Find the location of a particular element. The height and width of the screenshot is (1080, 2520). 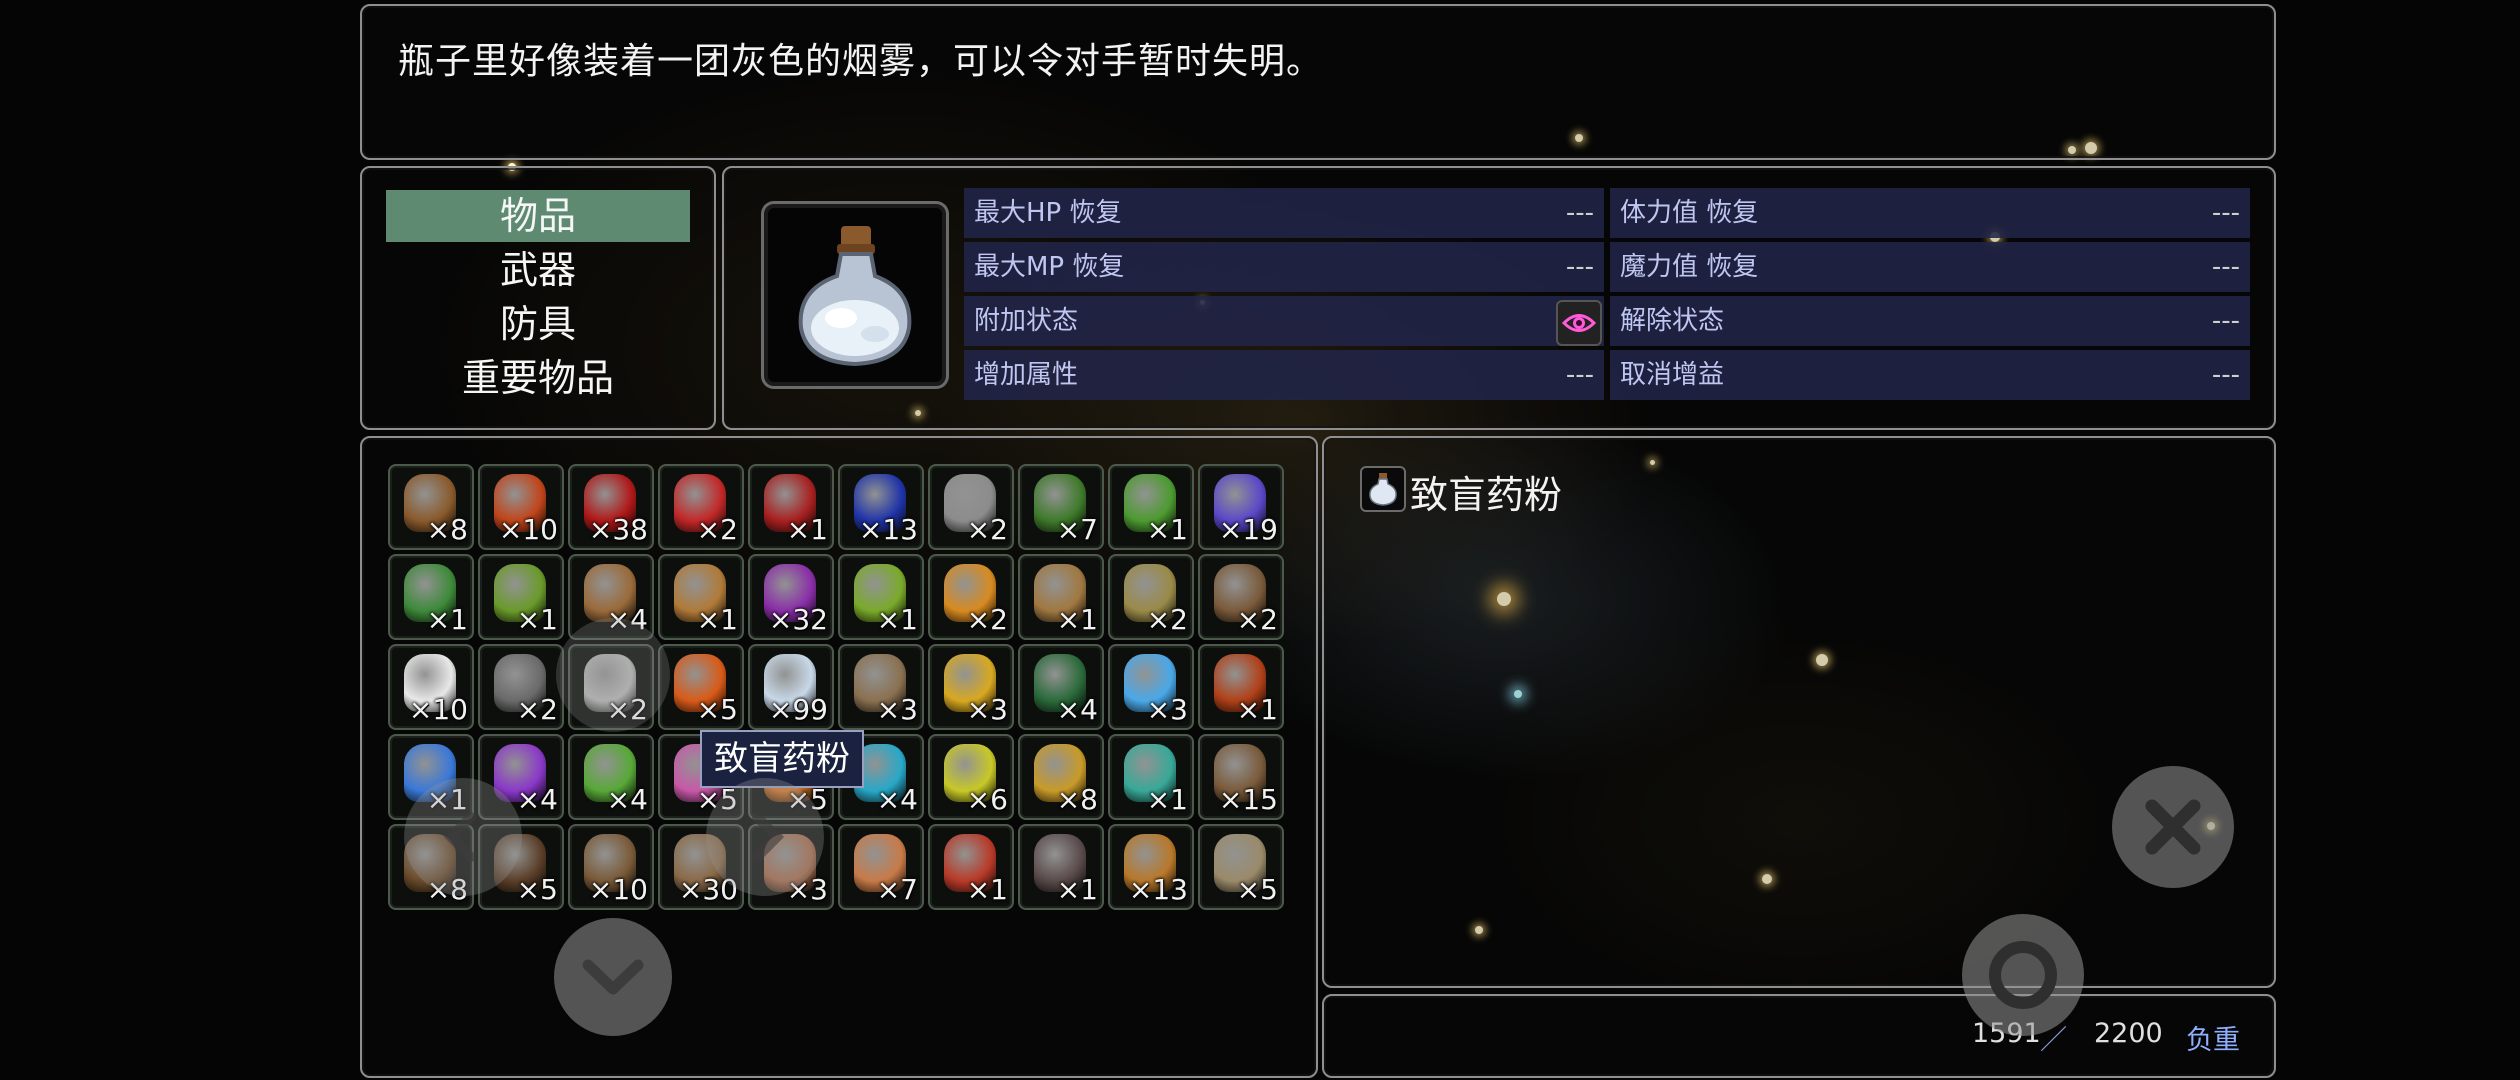

stat-remove-buff: 取消增益 --- is located at coordinates (1930, 375).